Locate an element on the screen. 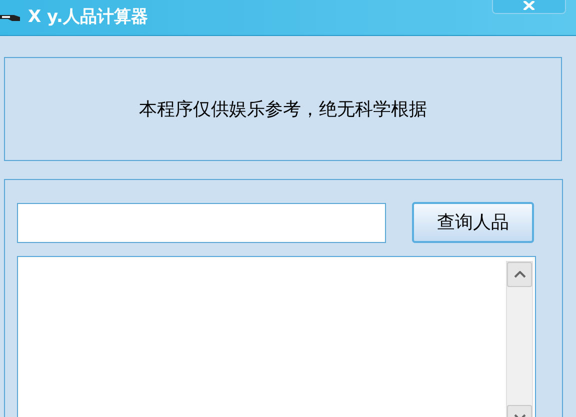 Image resolution: width=576 pixels, height=417 pixels. name-input-field is located at coordinates (201, 222).